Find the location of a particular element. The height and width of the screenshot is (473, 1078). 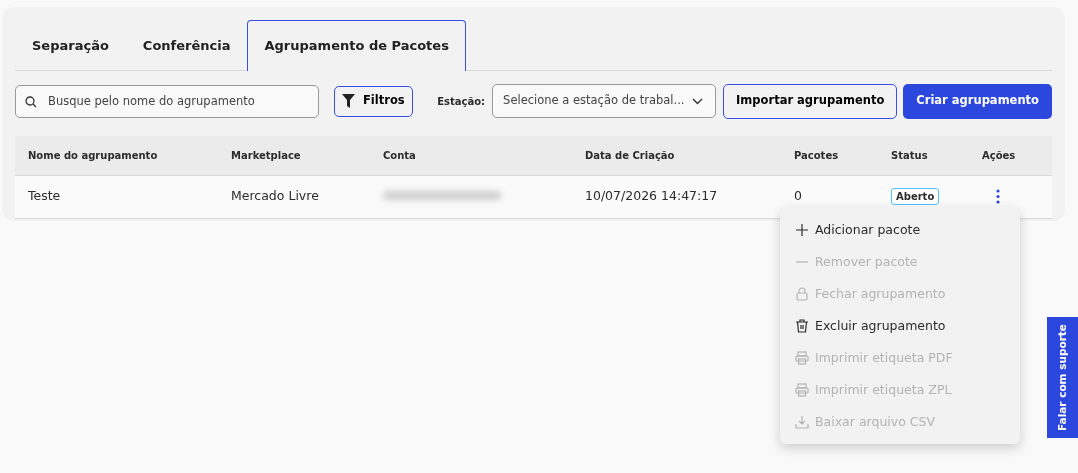

import-button: Importar agrupamento is located at coordinates (810, 101).